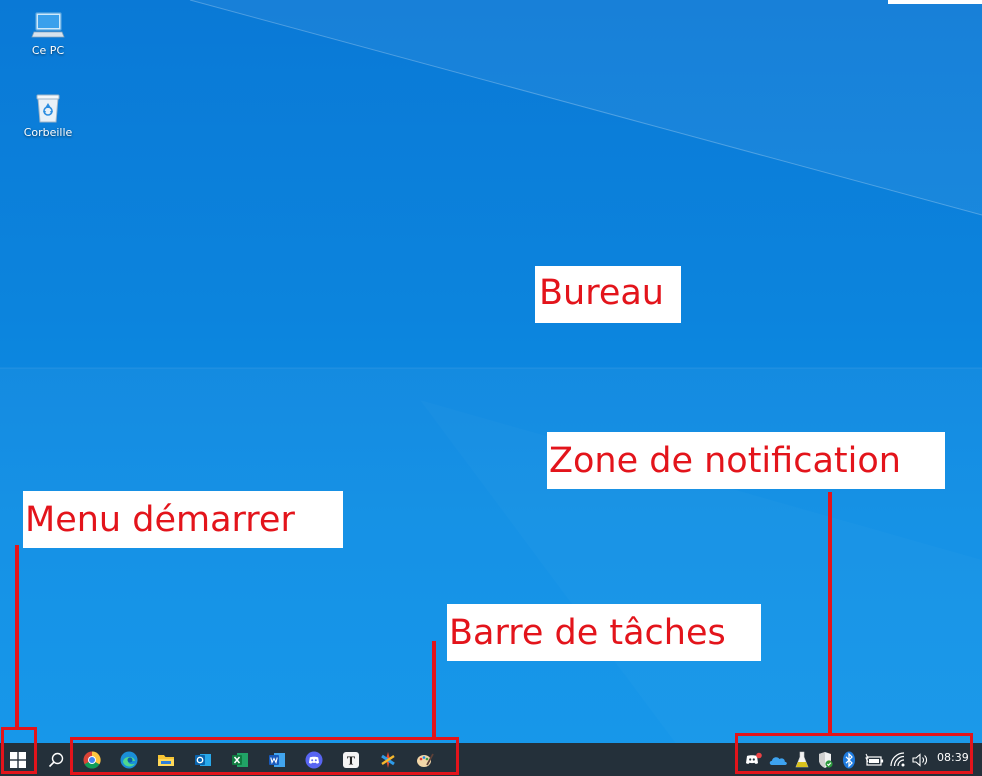 This screenshot has height=776, width=982. Describe the element at coordinates (830, 613) in the screenshot. I see `annotation-pointer-notification` at that location.